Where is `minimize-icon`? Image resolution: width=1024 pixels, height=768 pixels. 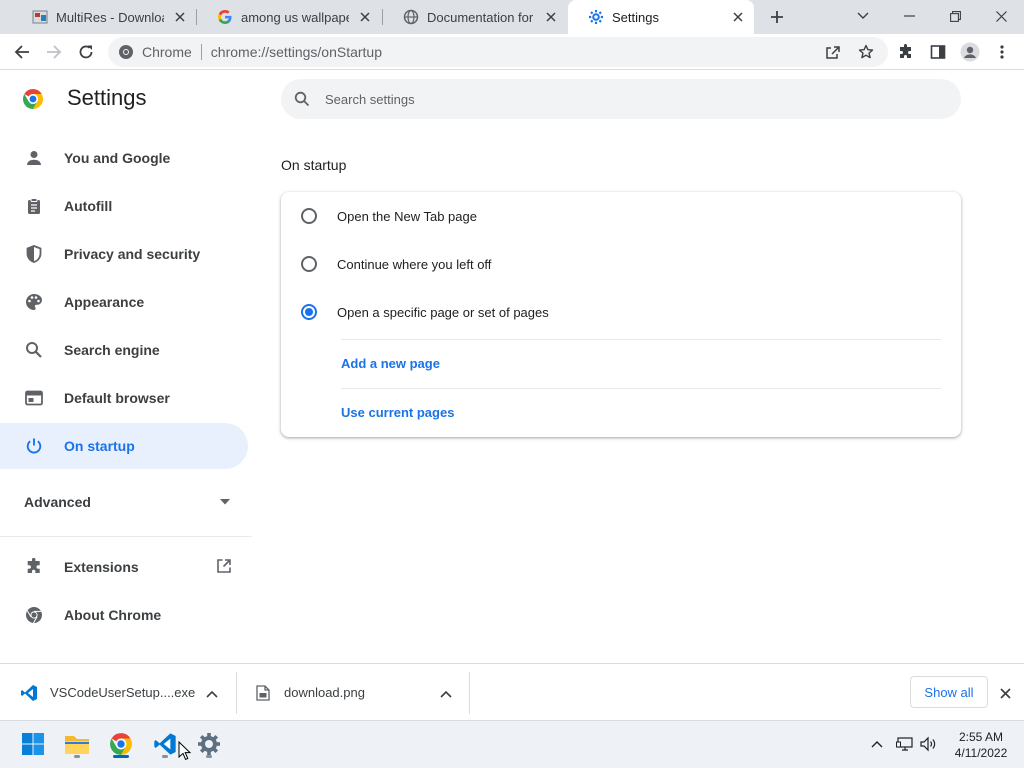
minimize-icon is located at coordinates (909, 16).